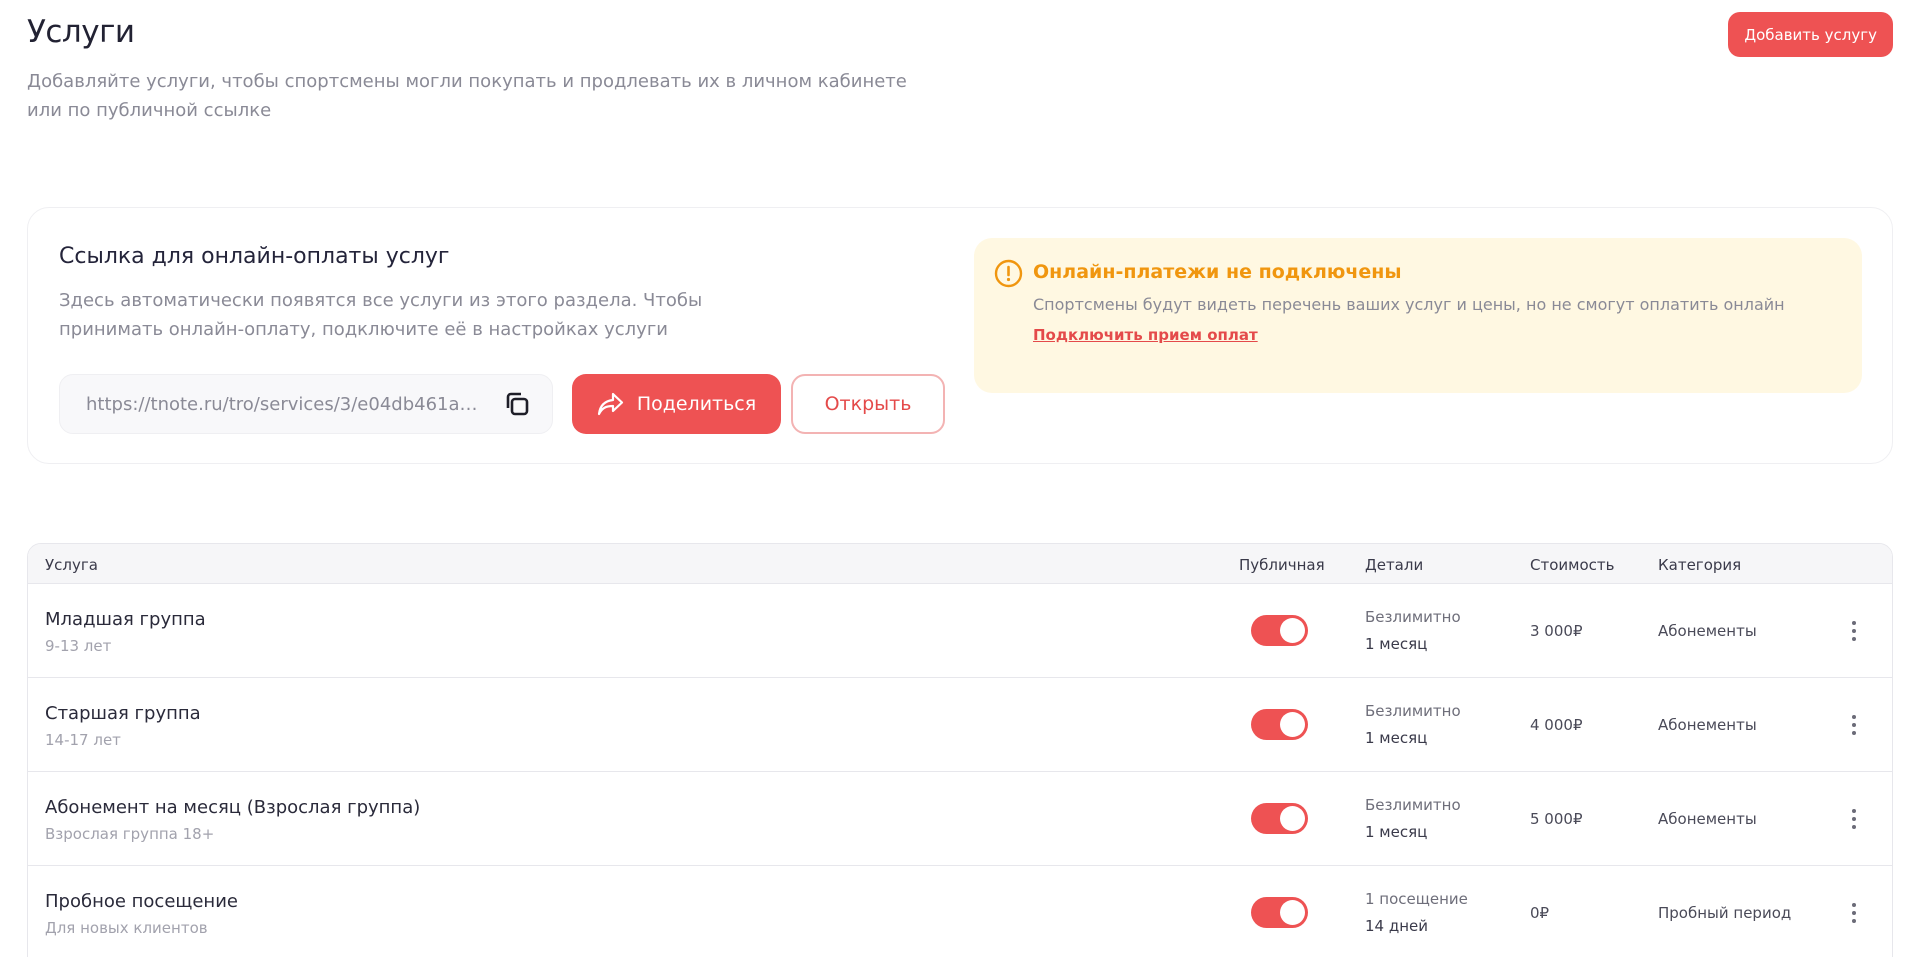 This screenshot has width=1920, height=957. I want to click on service-name: Абонемент на месяц (Взрослая группа), so click(233, 807).